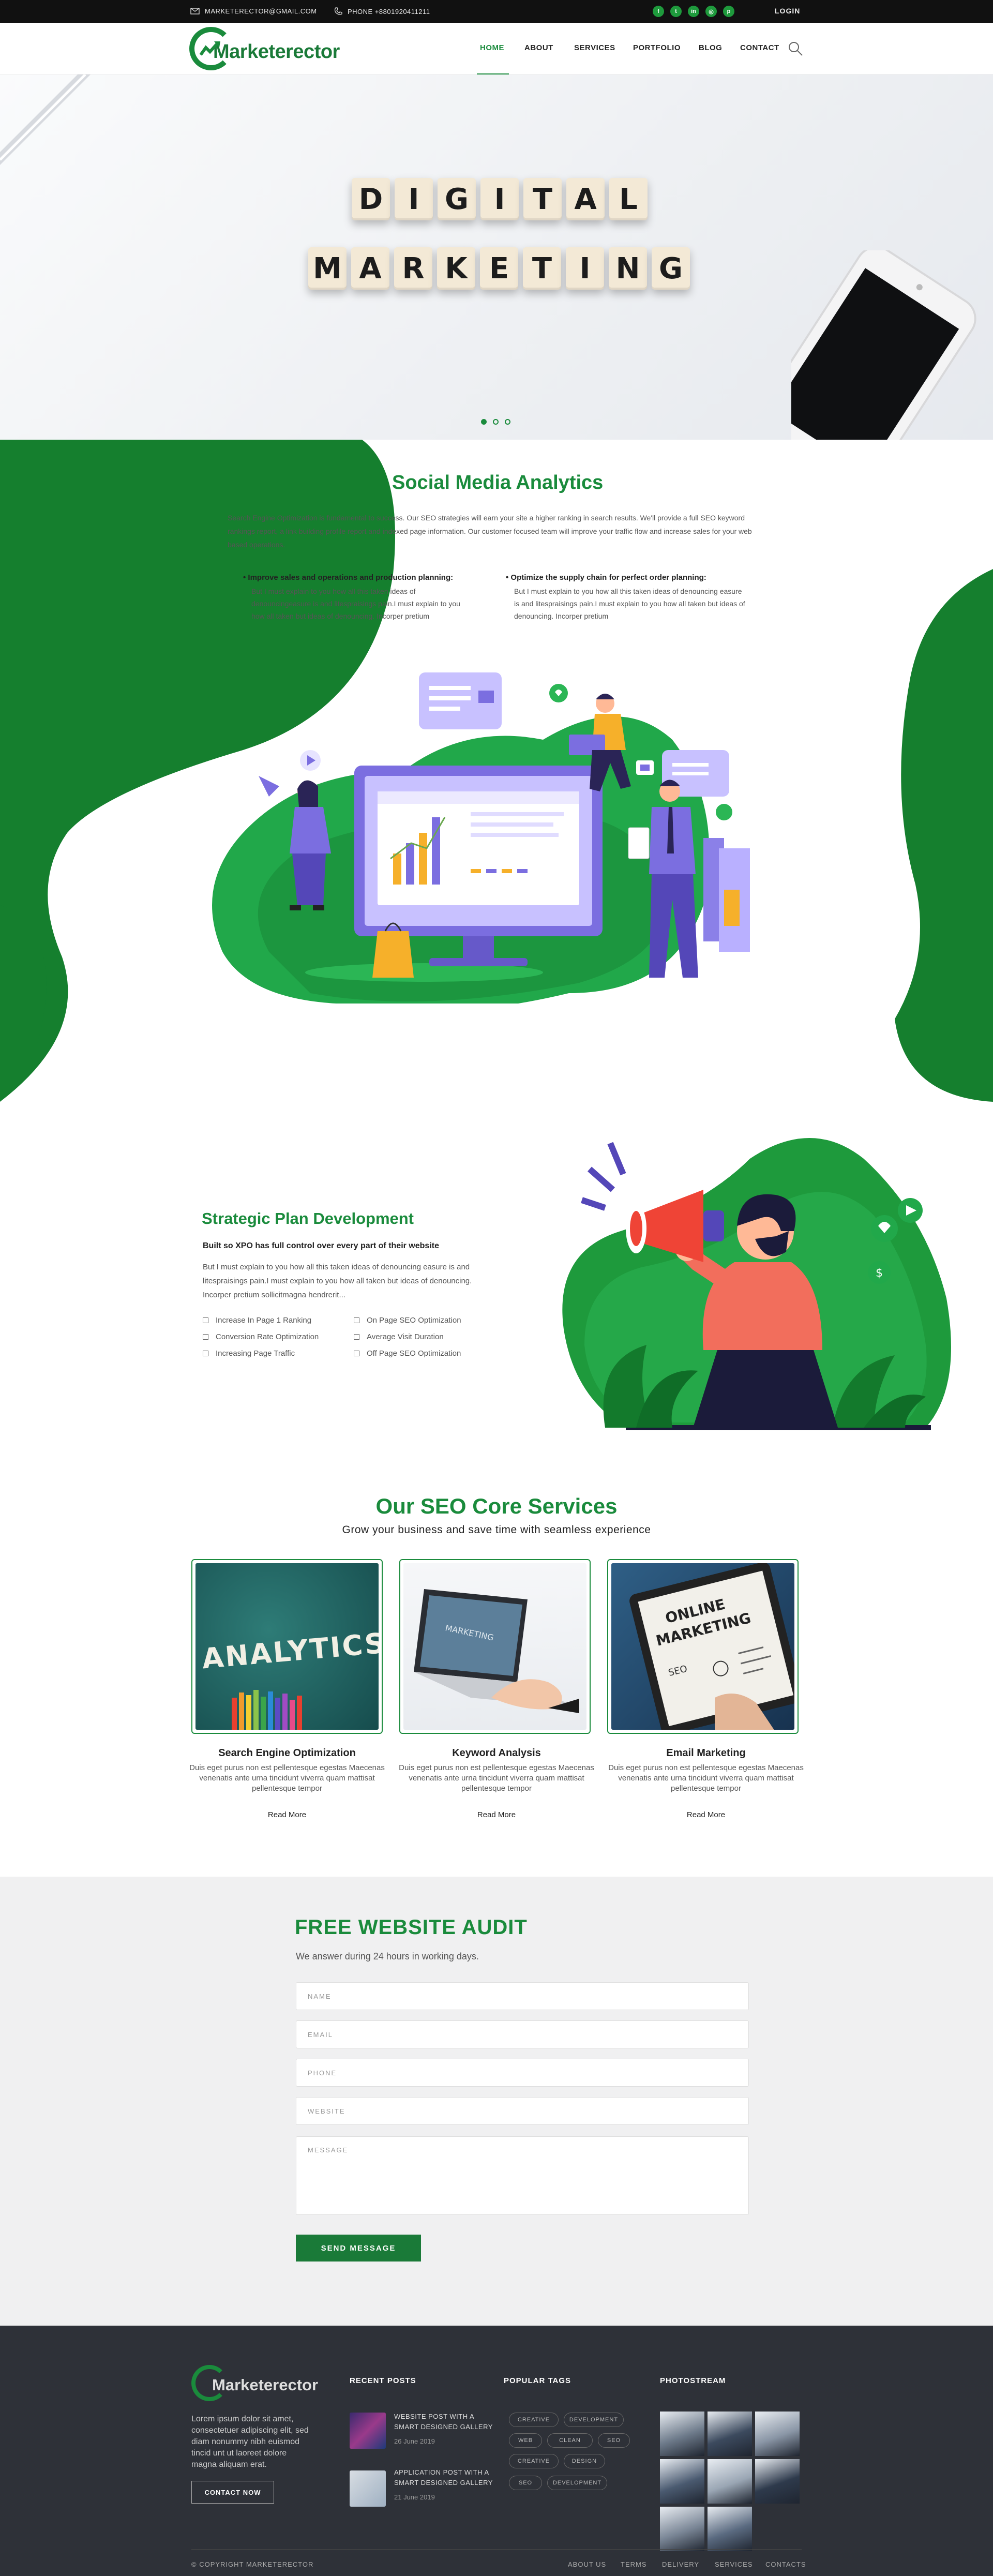  Describe the element at coordinates (658, 11) in the screenshot. I see `facebook-icon: f` at that location.